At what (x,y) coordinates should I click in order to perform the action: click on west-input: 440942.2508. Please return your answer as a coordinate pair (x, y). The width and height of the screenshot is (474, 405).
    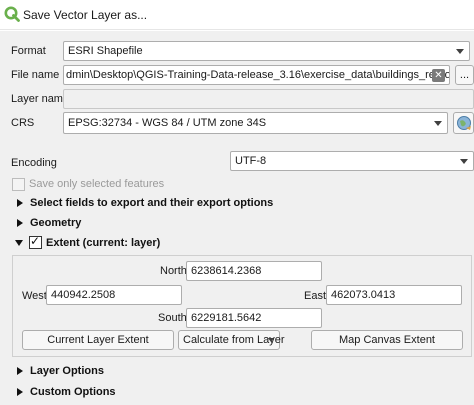
    Looking at the image, I should click on (114, 295).